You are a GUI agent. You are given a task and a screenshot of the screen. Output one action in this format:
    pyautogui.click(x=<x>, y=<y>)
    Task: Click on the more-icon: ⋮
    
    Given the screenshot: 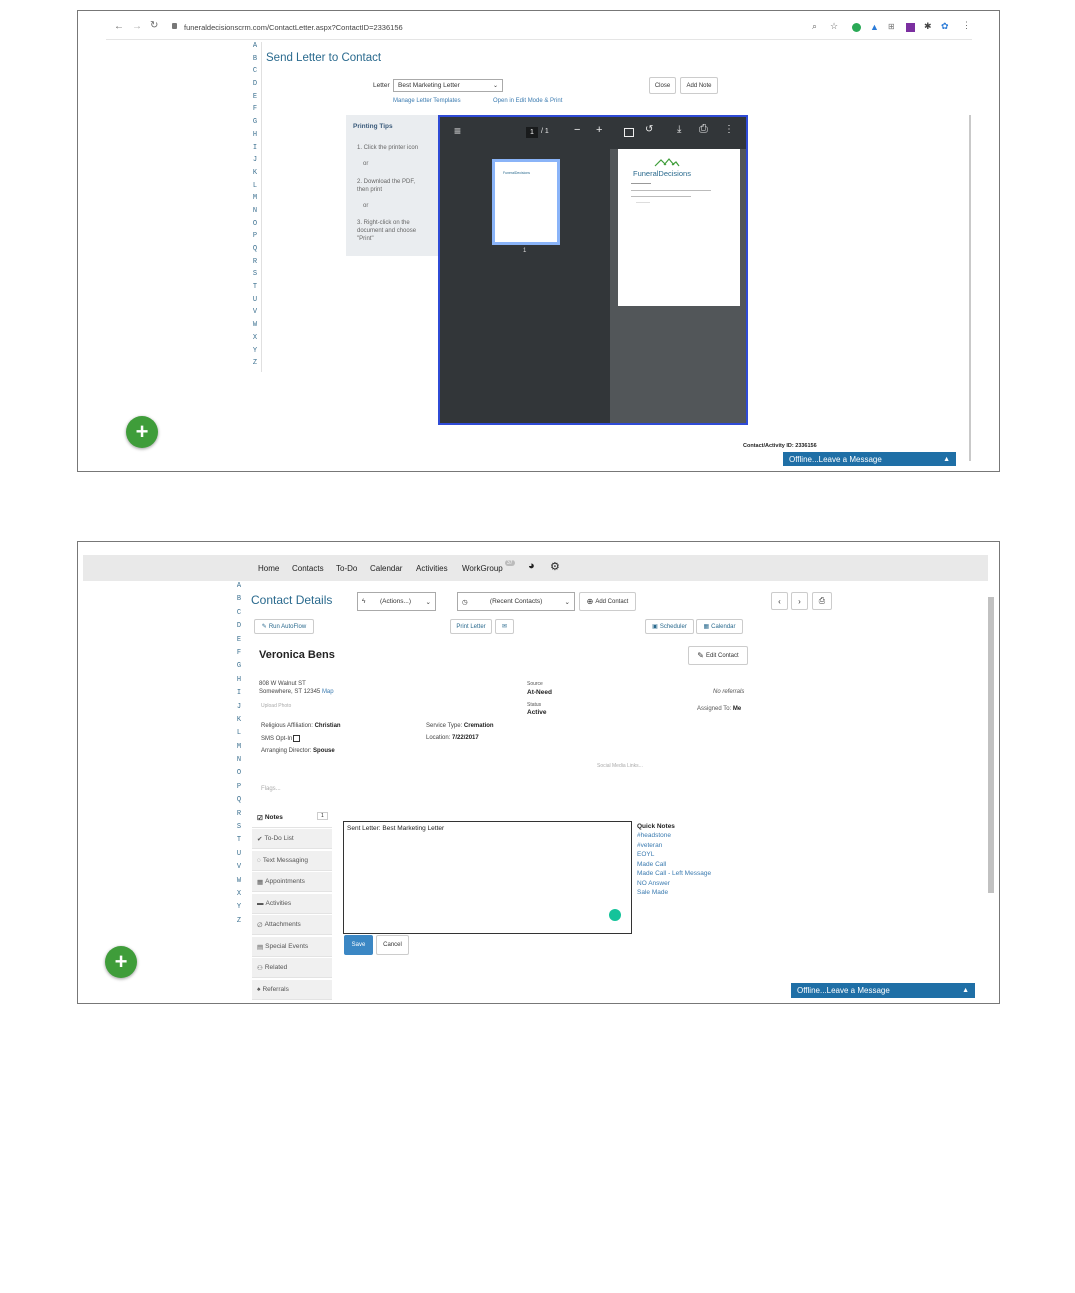 What is the action you would take?
    pyautogui.click(x=729, y=129)
    